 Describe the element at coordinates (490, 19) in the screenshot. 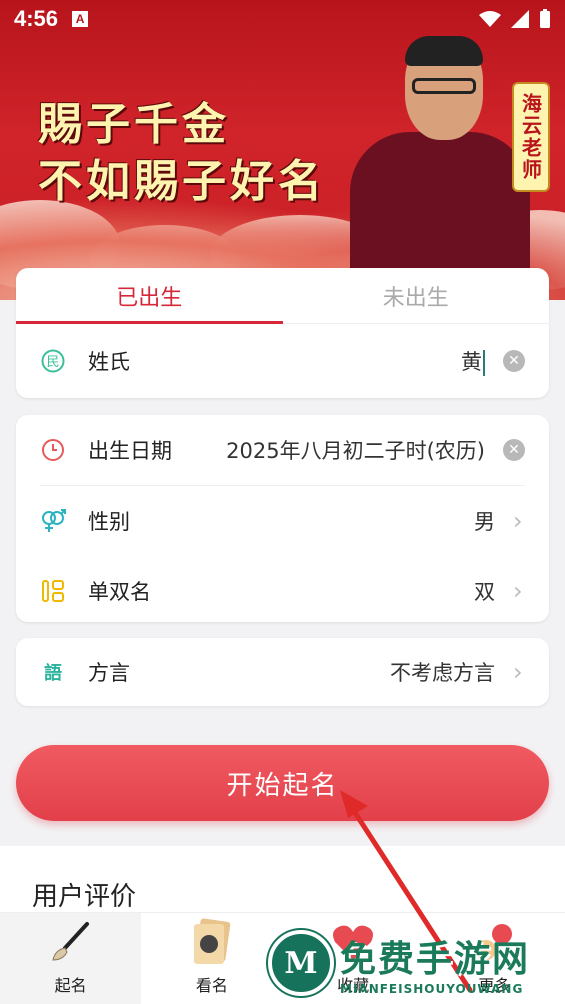

I see `wifi-icon` at that location.